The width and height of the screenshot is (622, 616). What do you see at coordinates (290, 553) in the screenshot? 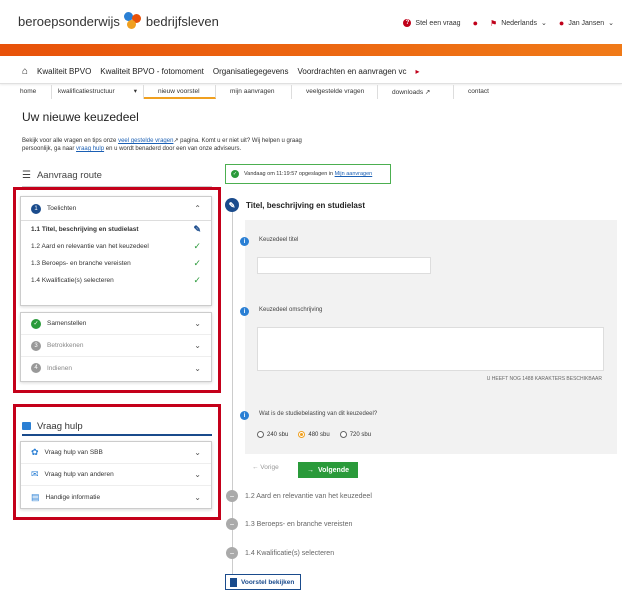
I see `next-step-1-4-label: 1.4 Kwalificatie(s) selecteren` at bounding box center [290, 553].